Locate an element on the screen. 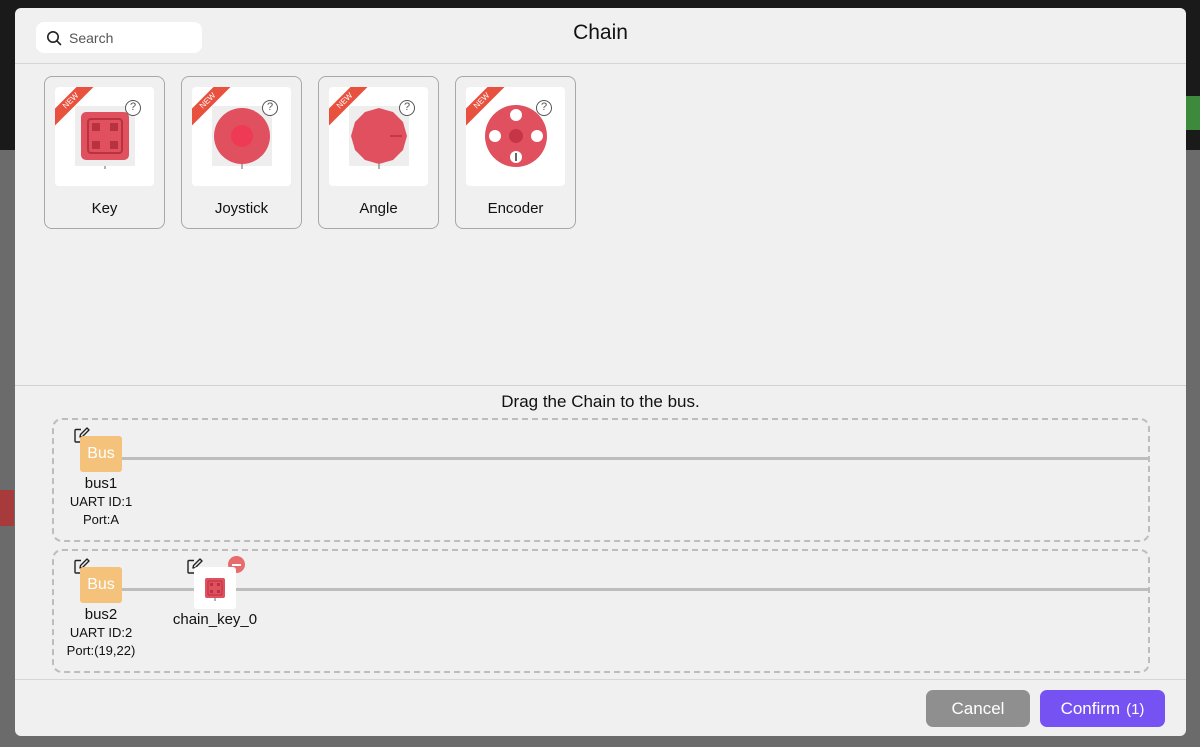 This screenshot has height=747, width=1200. confirm-button: Confirm (1) is located at coordinates (1102, 708).